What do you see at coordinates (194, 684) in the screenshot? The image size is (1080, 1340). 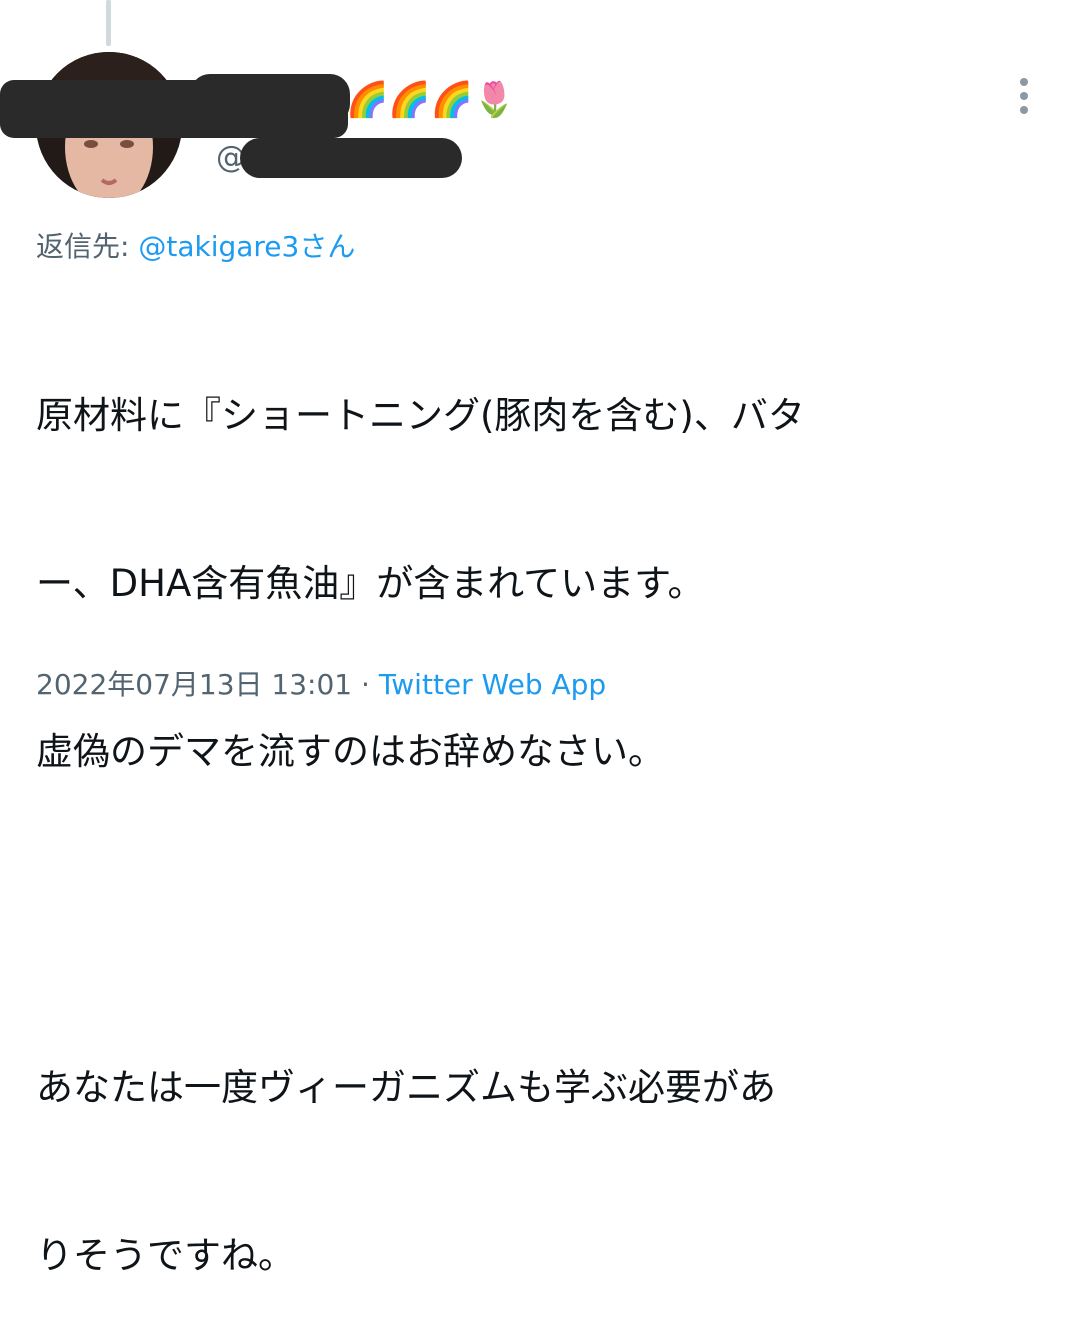 I see `timestamp: 2022年07月13日 13:01` at bounding box center [194, 684].